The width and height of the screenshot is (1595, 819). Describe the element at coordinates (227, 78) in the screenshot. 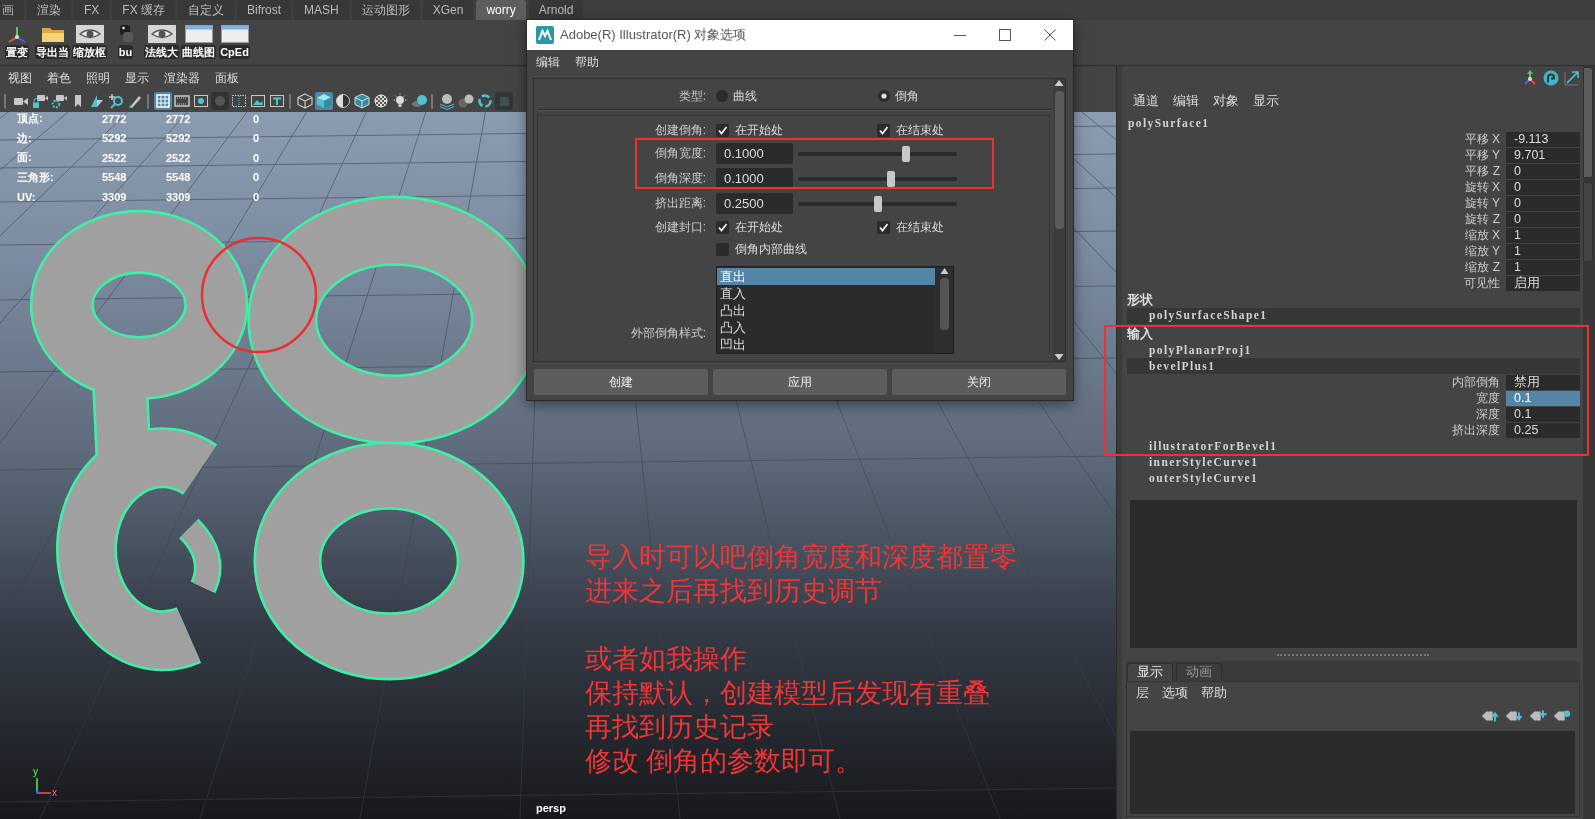

I see `menu-item: 面板` at that location.